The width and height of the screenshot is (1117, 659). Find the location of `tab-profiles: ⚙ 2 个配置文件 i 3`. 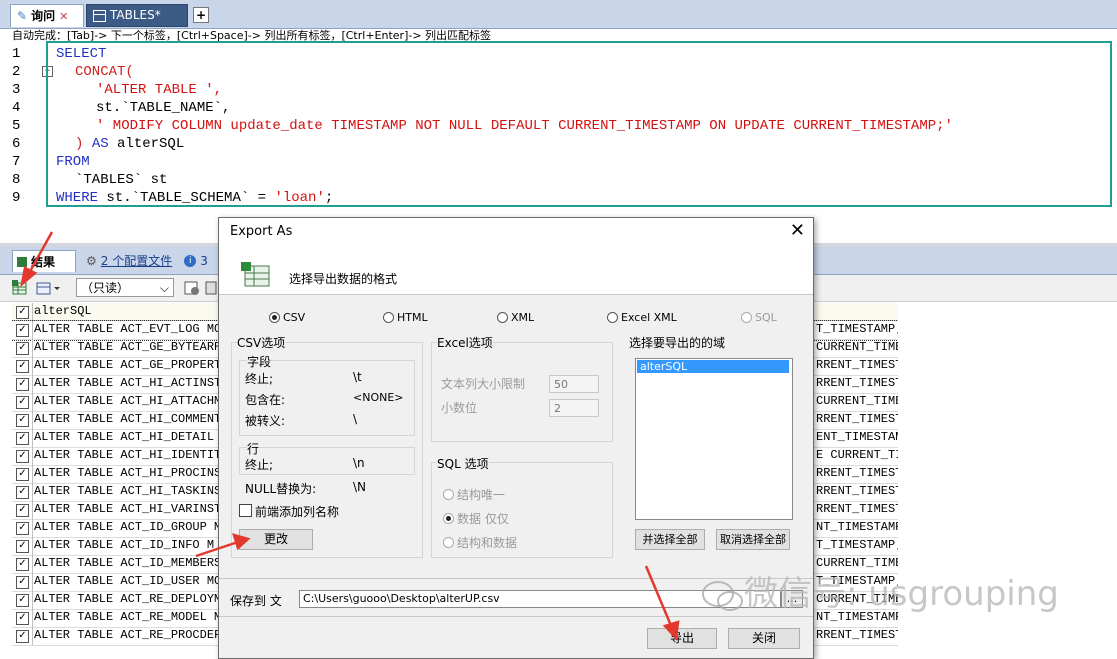

tab-profiles: ⚙ 2 个配置文件 i 3 is located at coordinates (147, 261).